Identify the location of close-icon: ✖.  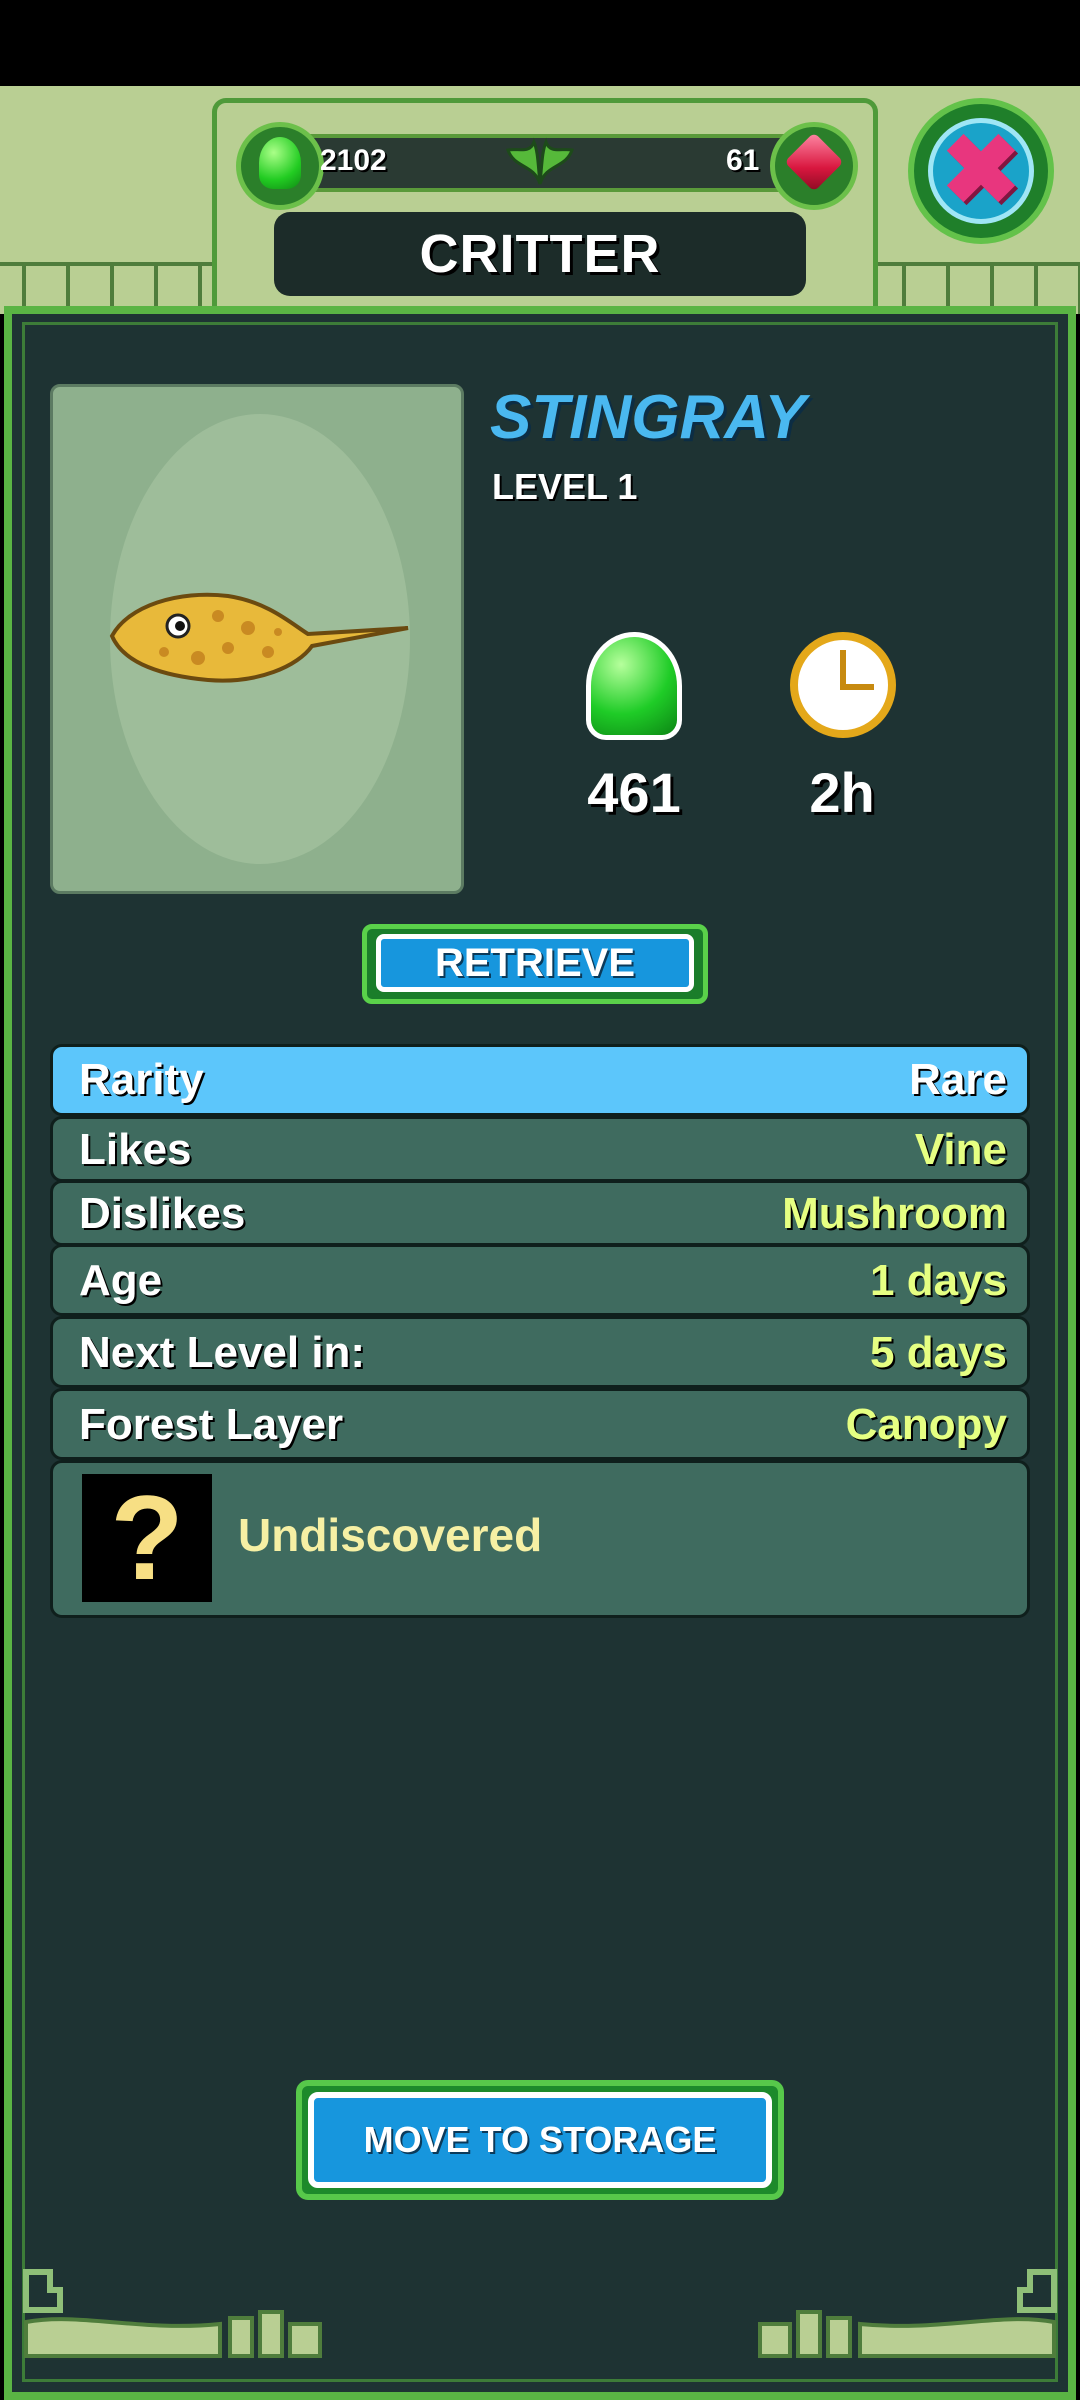
(981, 171).